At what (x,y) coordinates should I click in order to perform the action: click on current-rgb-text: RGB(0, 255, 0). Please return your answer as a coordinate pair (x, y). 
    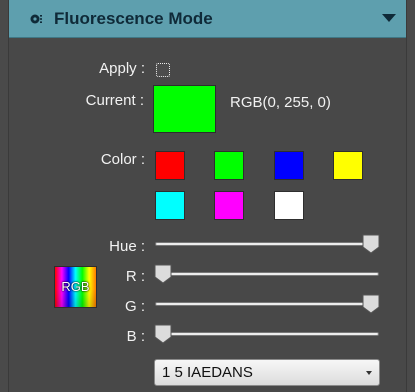
    Looking at the image, I should click on (280, 102).